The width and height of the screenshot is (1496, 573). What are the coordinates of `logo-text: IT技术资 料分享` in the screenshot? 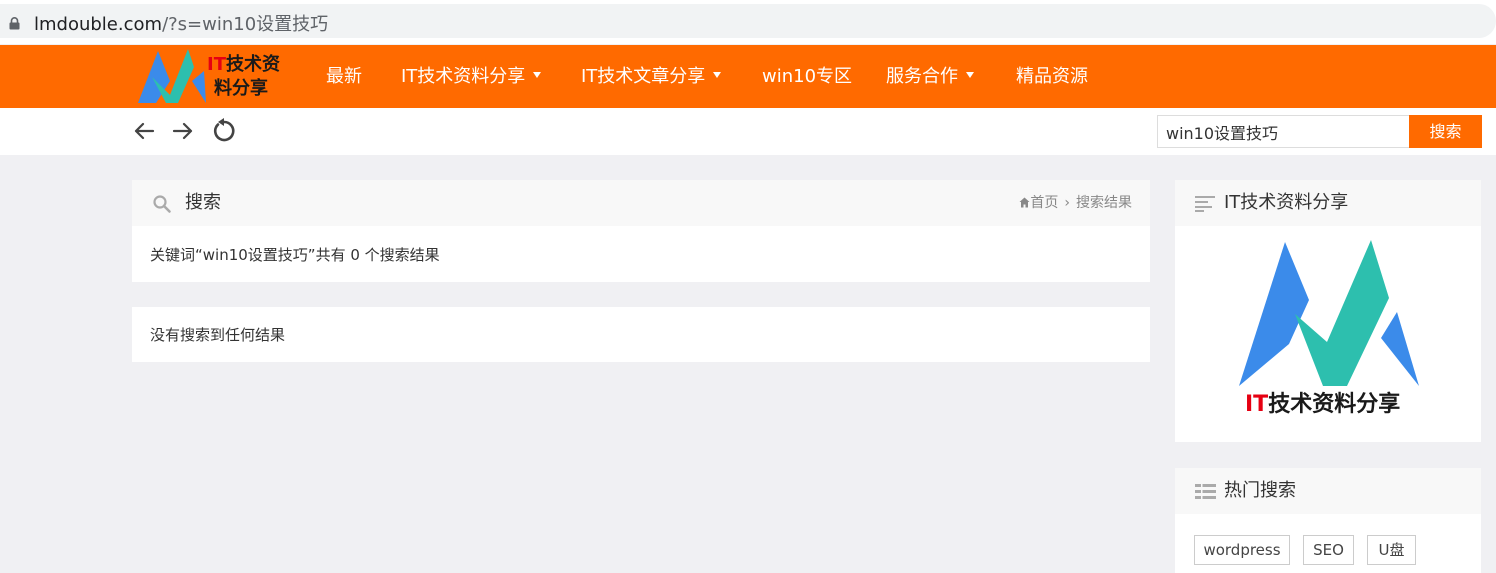 It's located at (247, 77).